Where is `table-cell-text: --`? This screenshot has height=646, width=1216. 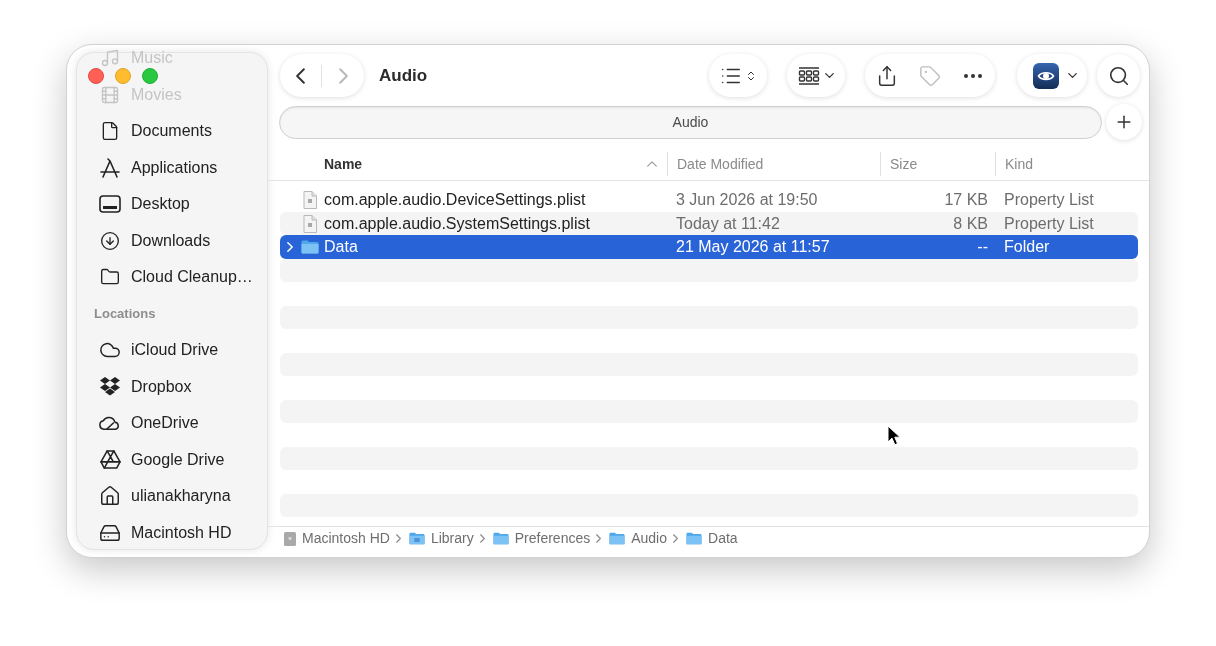
table-cell-text: -- is located at coordinates (983, 247).